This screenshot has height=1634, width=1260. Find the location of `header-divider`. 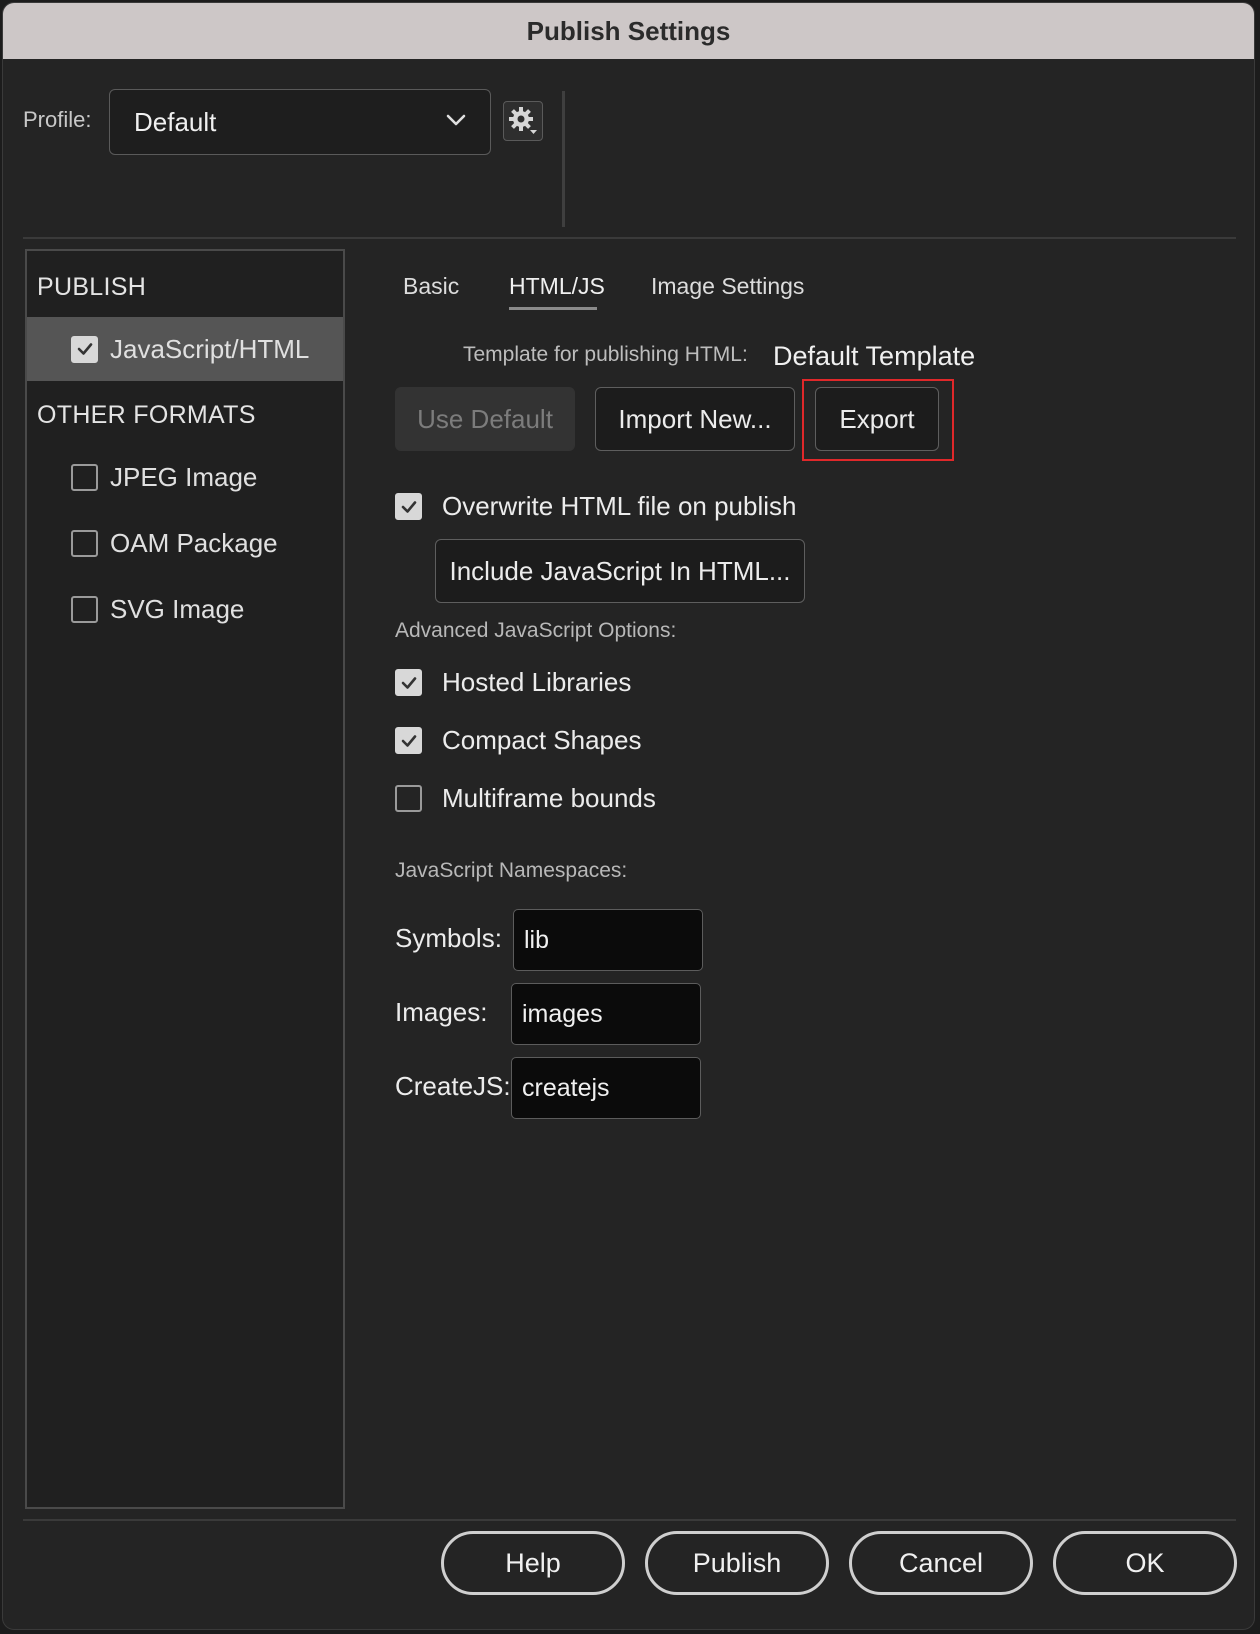

header-divider is located at coordinates (629, 238).